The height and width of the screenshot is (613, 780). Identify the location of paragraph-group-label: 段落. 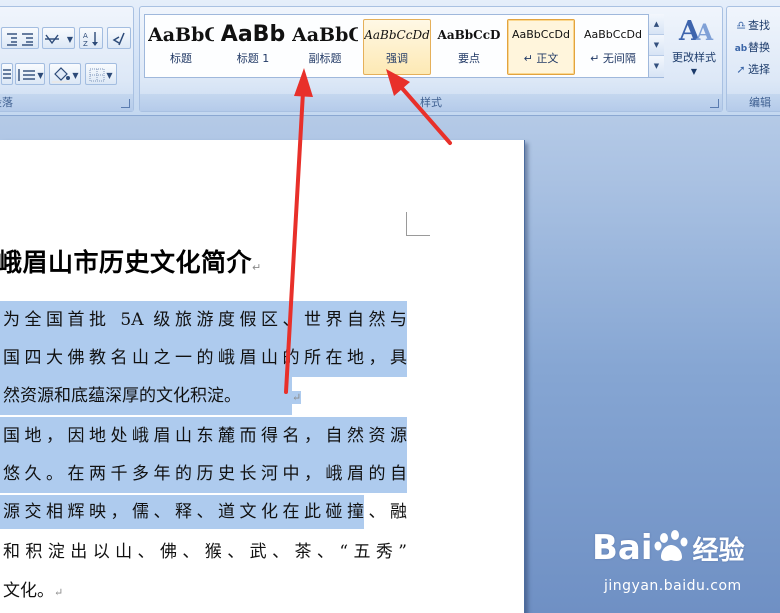
(66, 102).